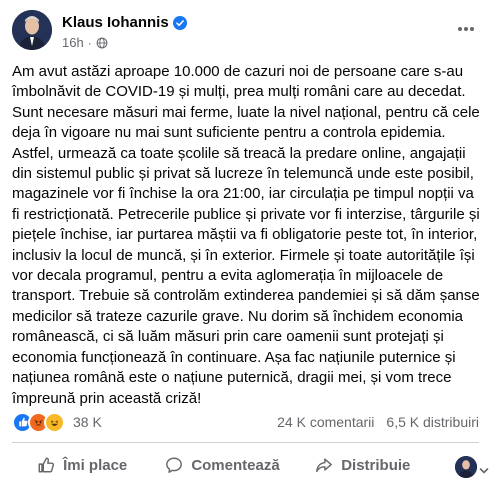 The image size is (491, 487). I want to click on comment-button: Comentează, so click(222, 465).